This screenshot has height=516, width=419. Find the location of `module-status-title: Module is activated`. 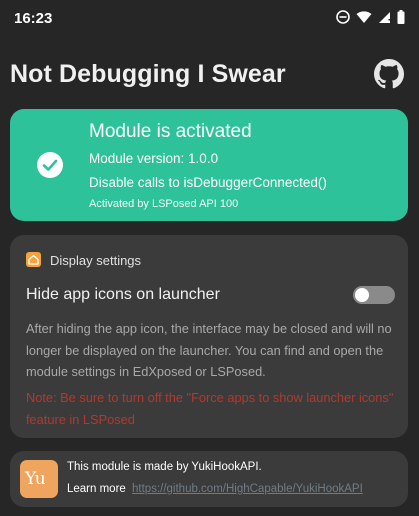

module-status-title: Module is activated is located at coordinates (170, 131).